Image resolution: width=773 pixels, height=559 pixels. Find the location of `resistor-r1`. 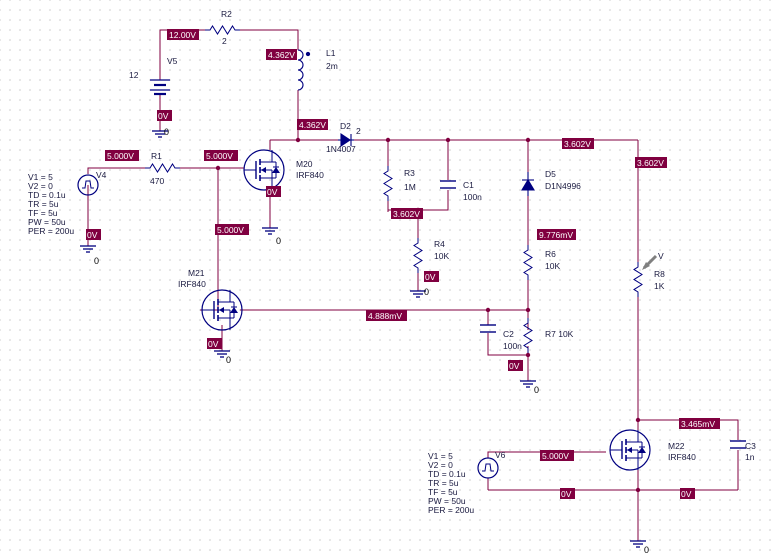

resistor-r1 is located at coordinates (162, 168).